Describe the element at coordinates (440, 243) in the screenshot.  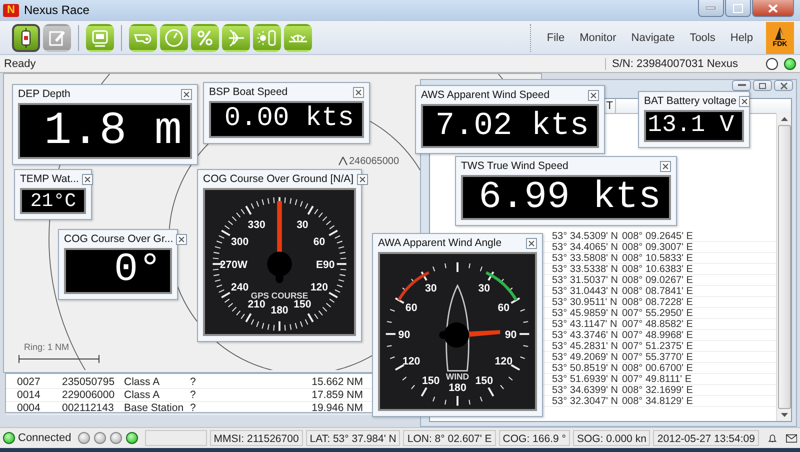
I see `instrument-title: AWA Apparent Wind Angle` at that location.